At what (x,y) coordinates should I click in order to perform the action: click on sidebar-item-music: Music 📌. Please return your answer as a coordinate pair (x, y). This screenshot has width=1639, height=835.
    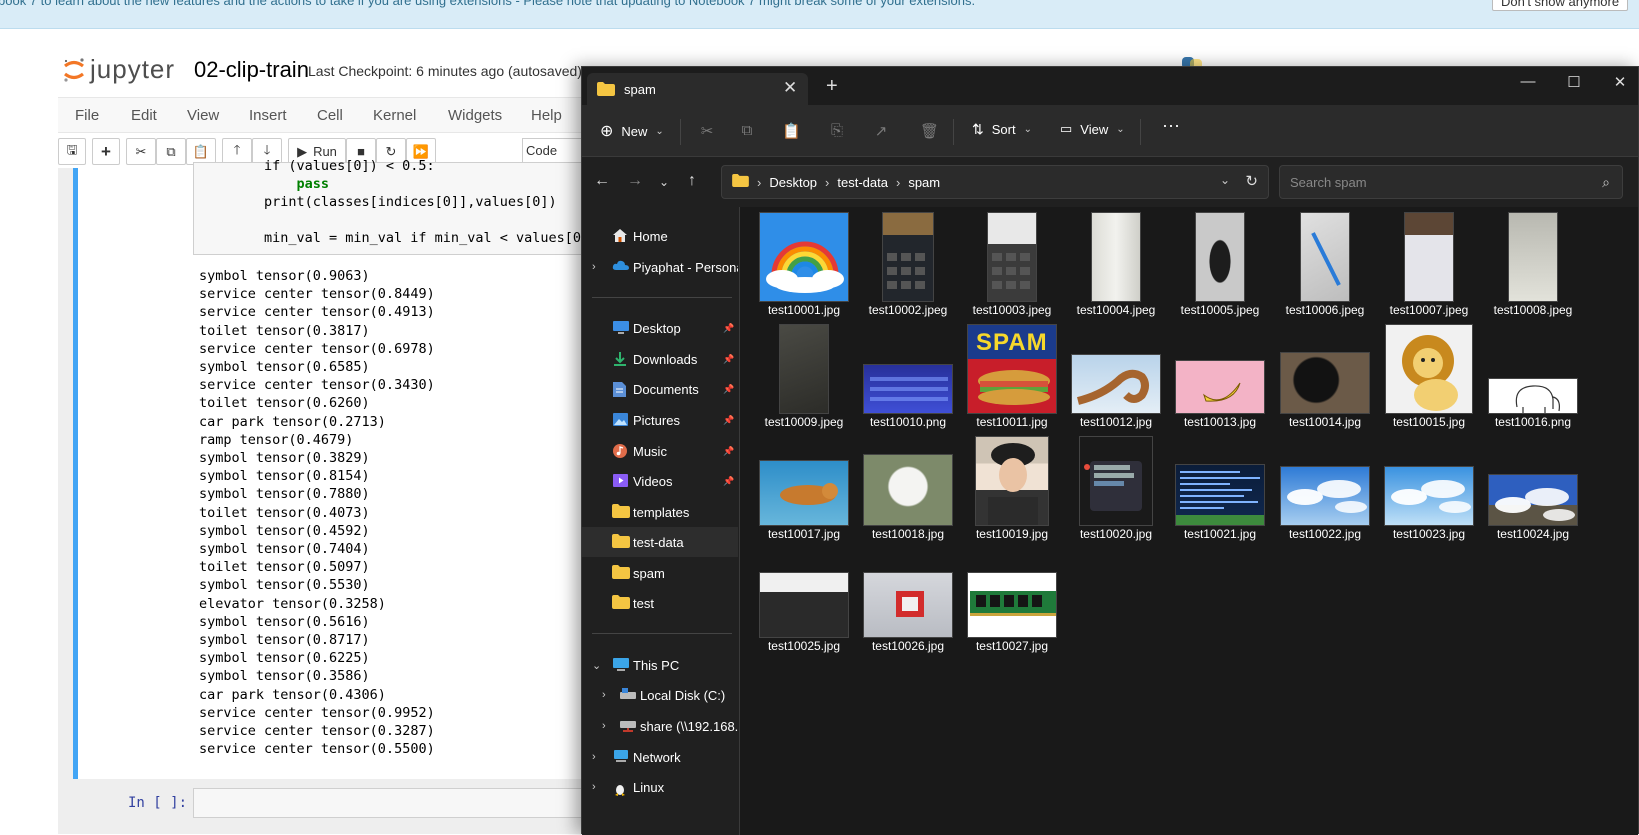
    Looking at the image, I should click on (660, 451).